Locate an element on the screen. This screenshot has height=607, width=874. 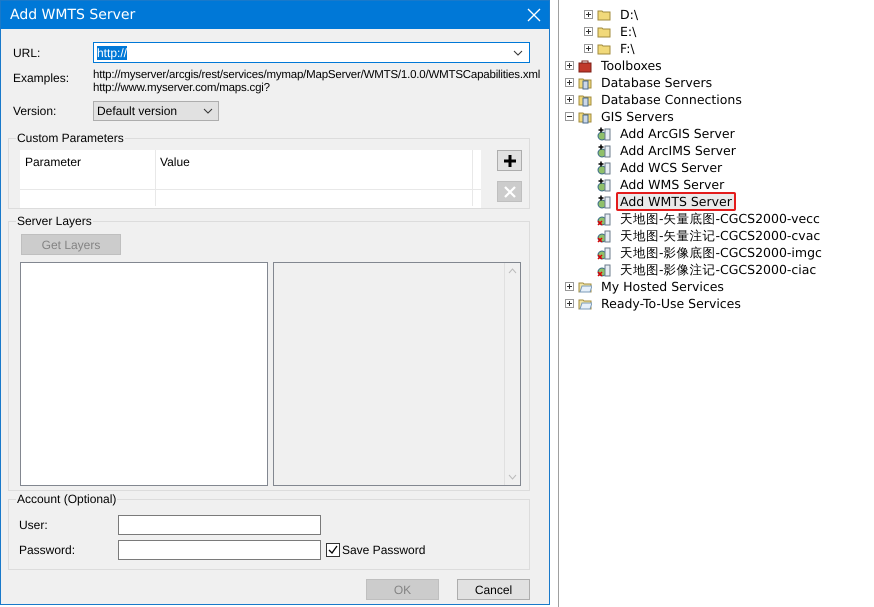
parameters-grid: Parameter Value is located at coordinates (250, 179).